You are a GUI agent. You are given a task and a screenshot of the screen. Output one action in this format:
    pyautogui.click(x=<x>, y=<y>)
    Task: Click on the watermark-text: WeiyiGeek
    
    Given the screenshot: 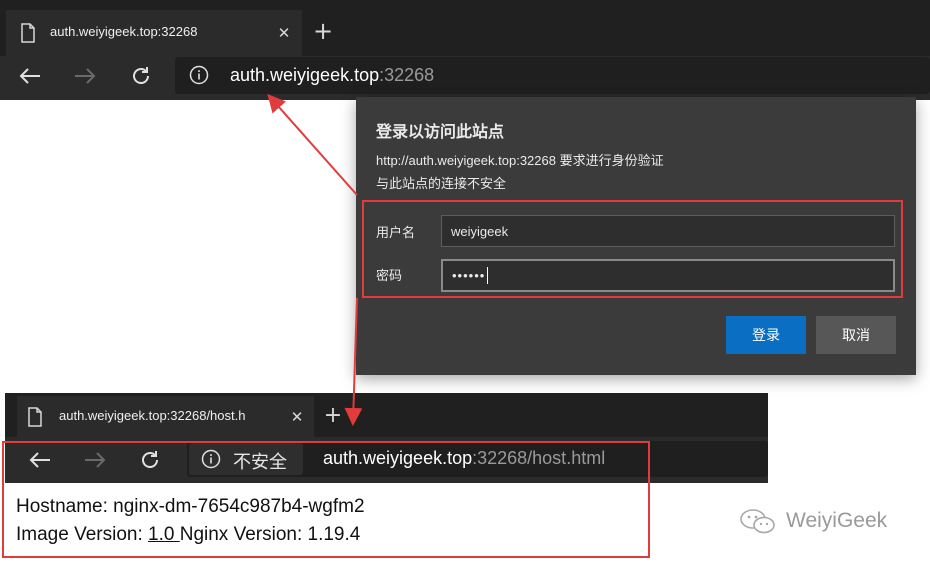 What is the action you would take?
    pyautogui.click(x=837, y=520)
    